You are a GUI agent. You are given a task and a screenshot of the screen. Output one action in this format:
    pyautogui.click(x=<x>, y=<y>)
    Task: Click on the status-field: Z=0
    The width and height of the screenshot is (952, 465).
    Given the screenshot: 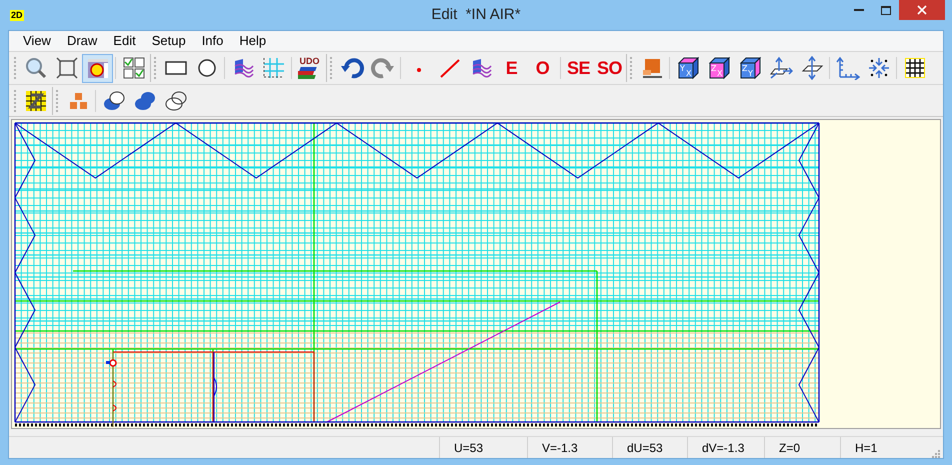 What is the action you would take?
    pyautogui.click(x=802, y=447)
    